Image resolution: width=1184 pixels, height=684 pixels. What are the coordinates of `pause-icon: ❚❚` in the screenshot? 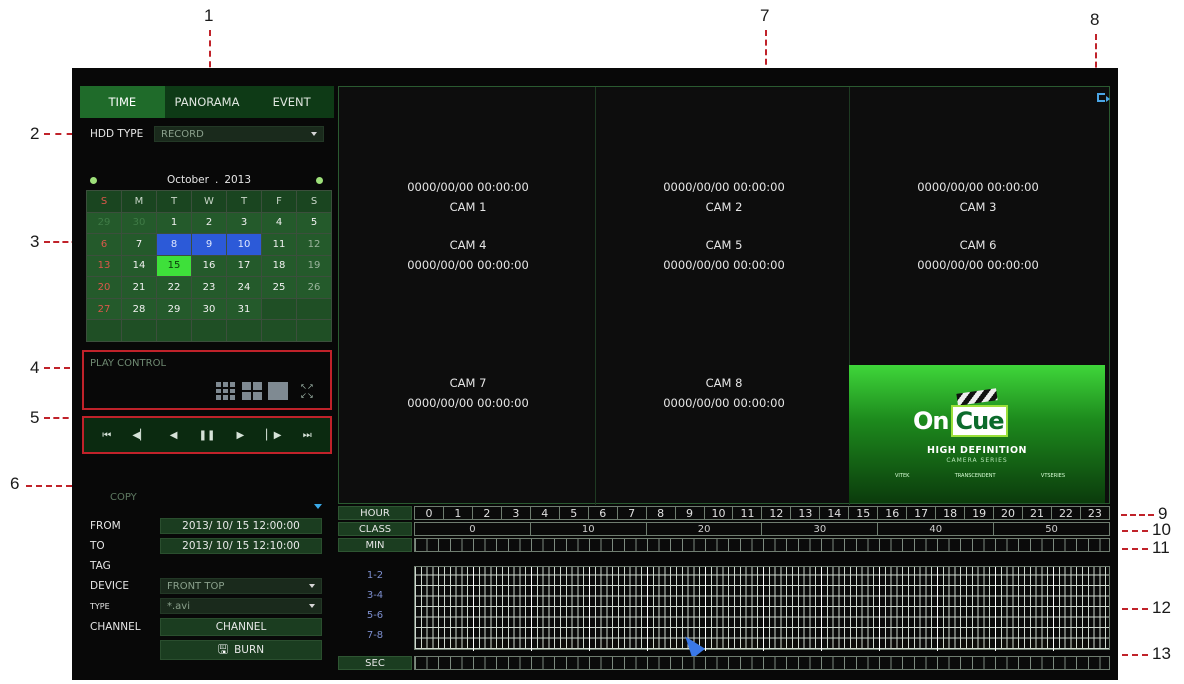 It's located at (207, 435).